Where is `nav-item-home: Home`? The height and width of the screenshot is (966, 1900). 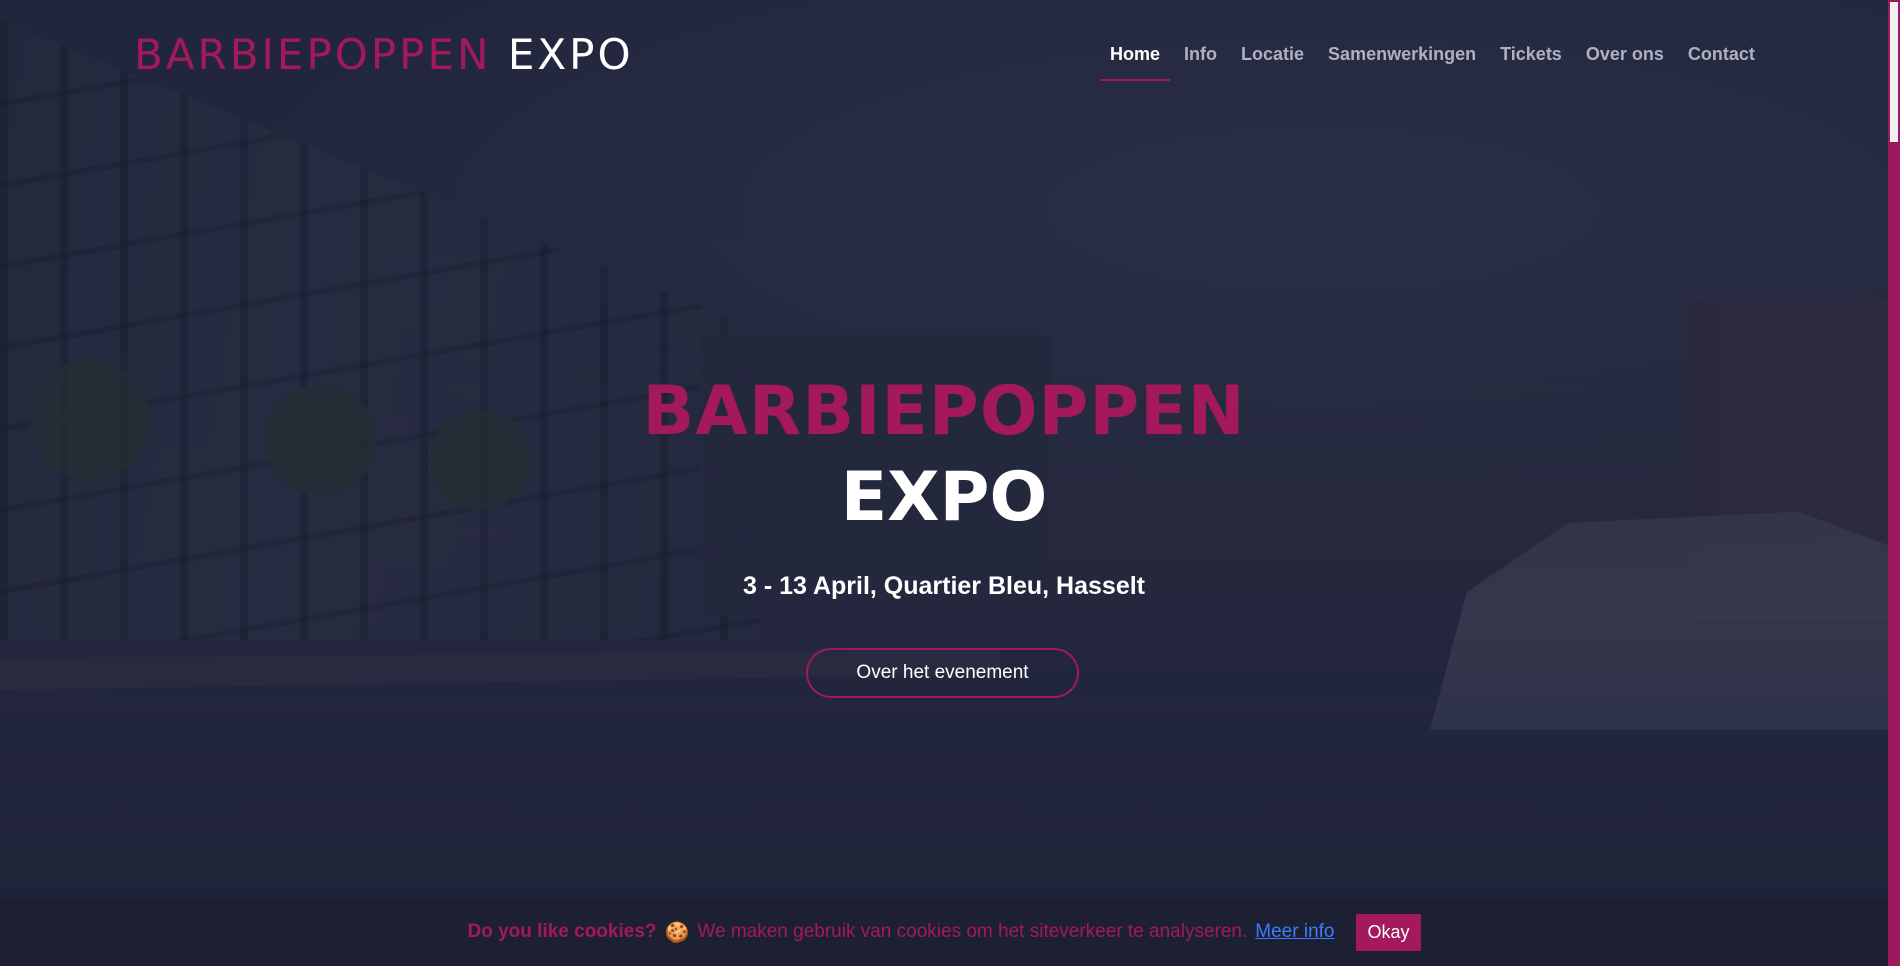
nav-item-home: Home is located at coordinates (1135, 60).